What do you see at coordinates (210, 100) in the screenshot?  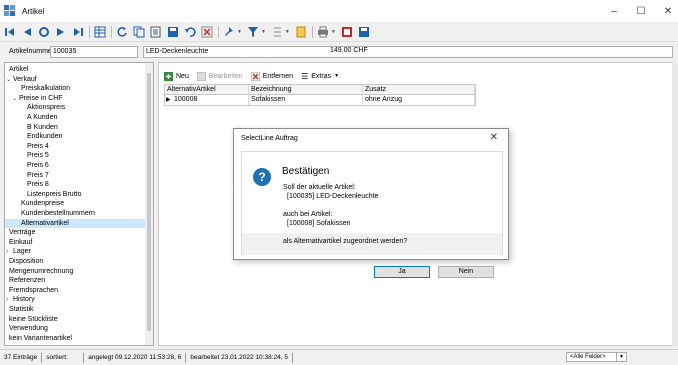 I see `grid-cell: 100008` at bounding box center [210, 100].